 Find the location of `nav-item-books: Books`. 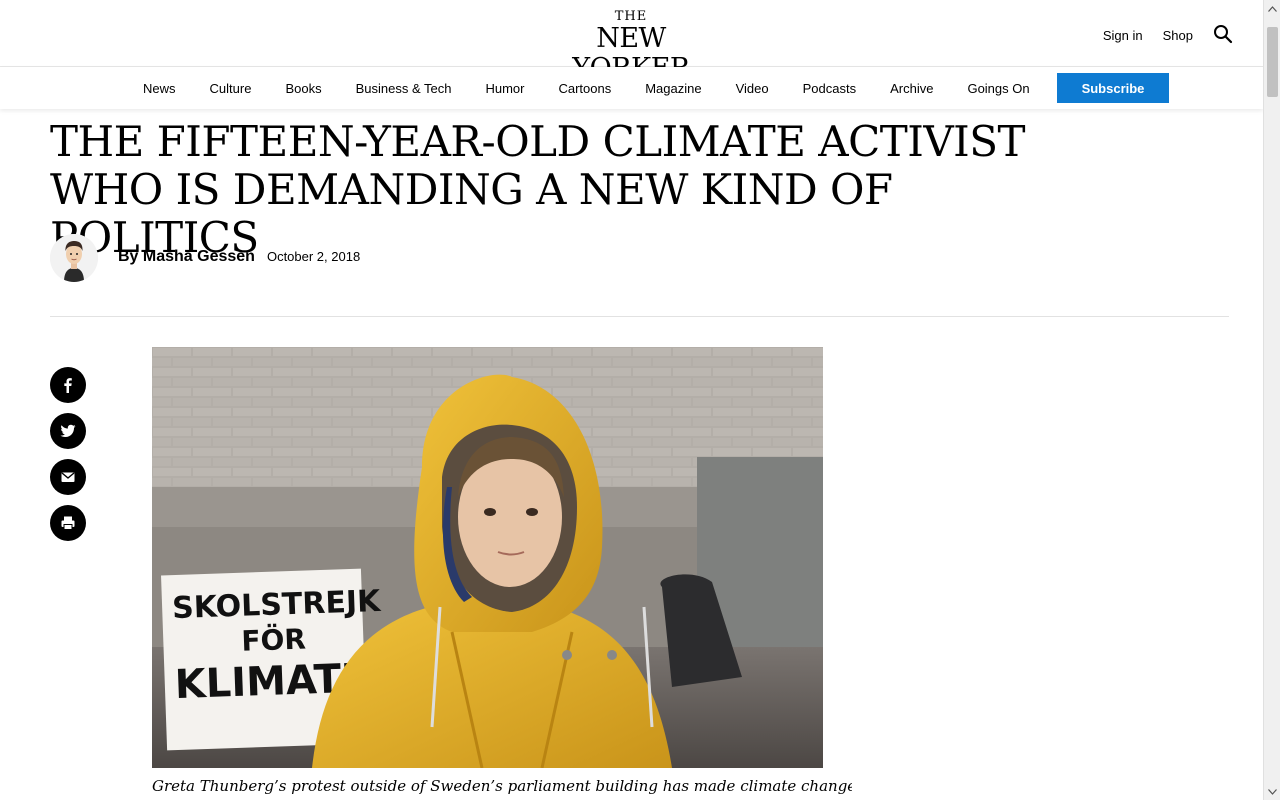

nav-item-books: Books is located at coordinates (303, 88).